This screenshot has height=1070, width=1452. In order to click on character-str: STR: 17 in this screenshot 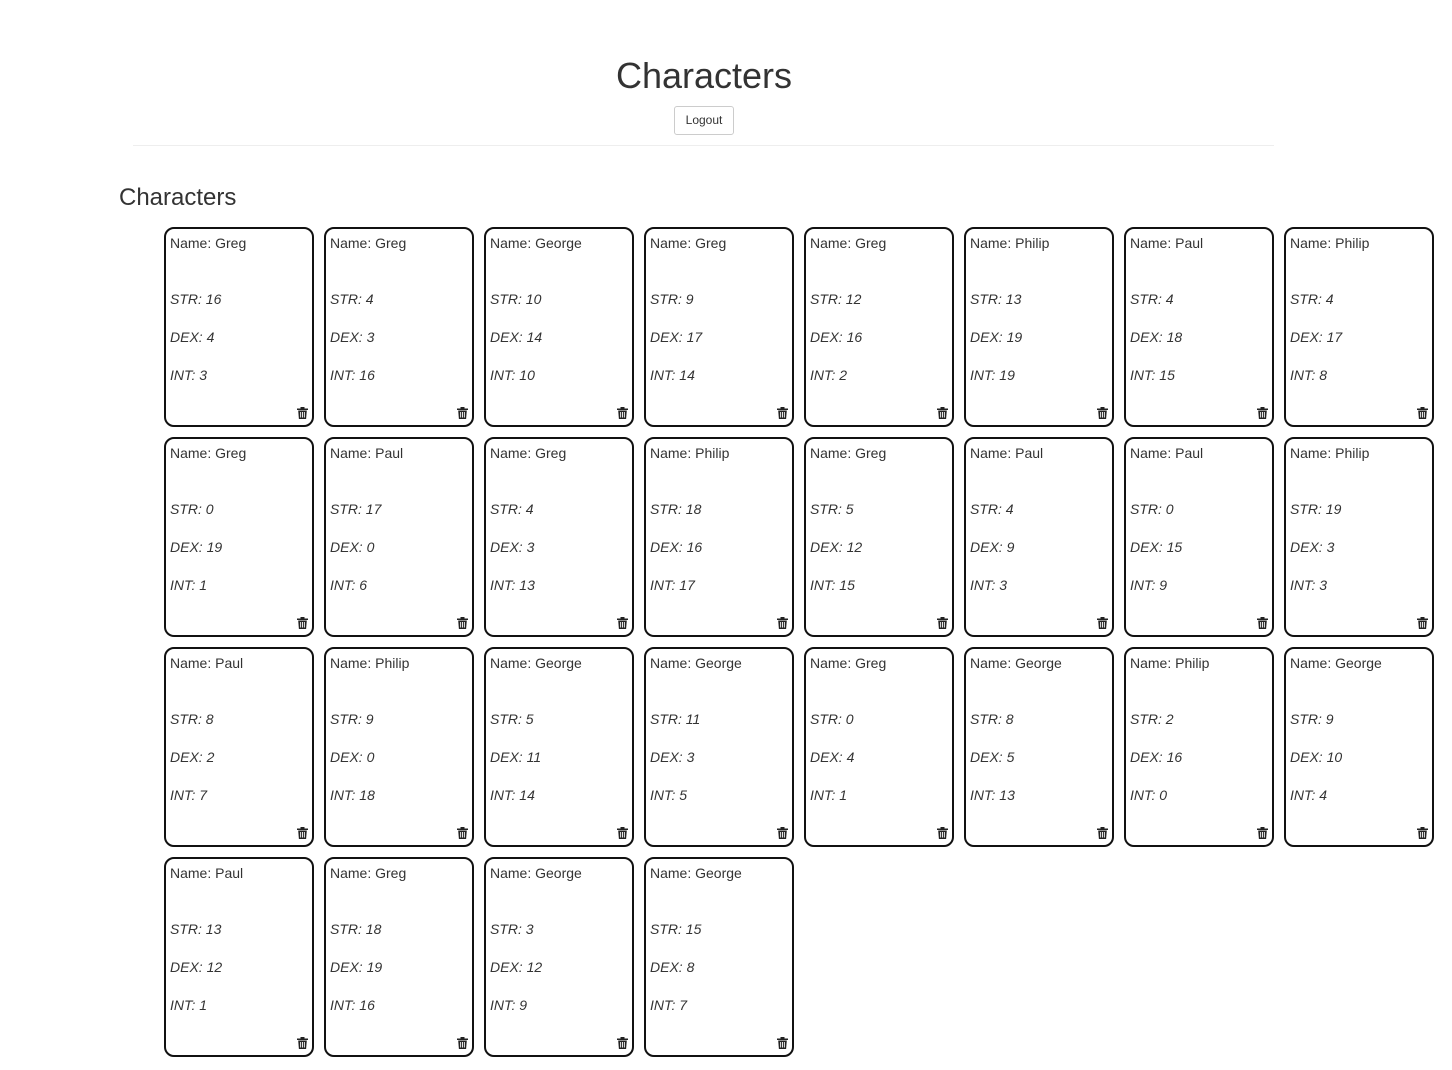, I will do `click(355, 509)`.